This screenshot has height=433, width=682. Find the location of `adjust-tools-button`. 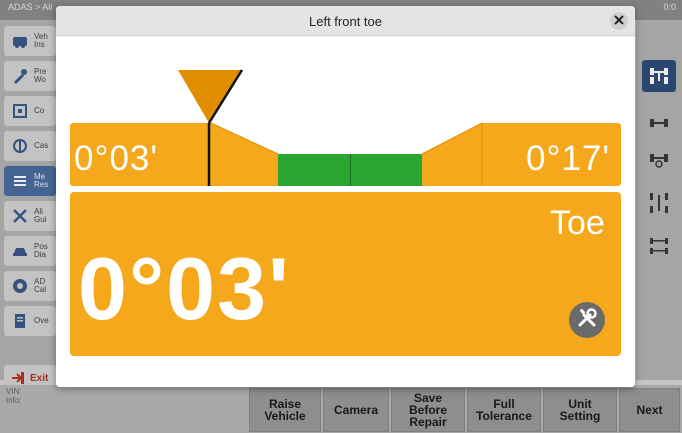

adjust-tools-button is located at coordinates (587, 320).